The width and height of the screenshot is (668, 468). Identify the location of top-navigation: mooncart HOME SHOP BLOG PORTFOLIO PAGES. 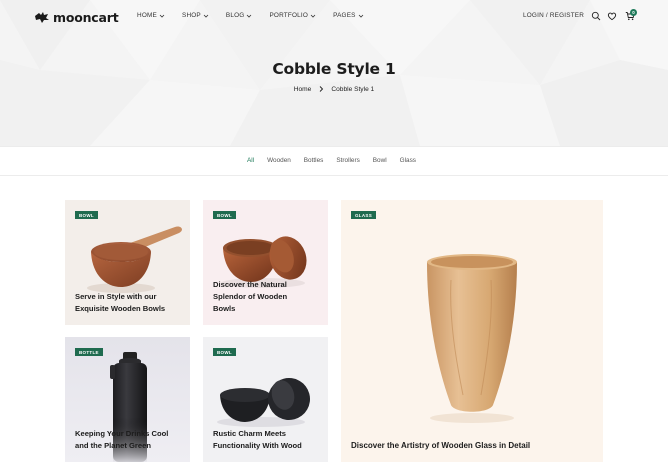
(334, 17).